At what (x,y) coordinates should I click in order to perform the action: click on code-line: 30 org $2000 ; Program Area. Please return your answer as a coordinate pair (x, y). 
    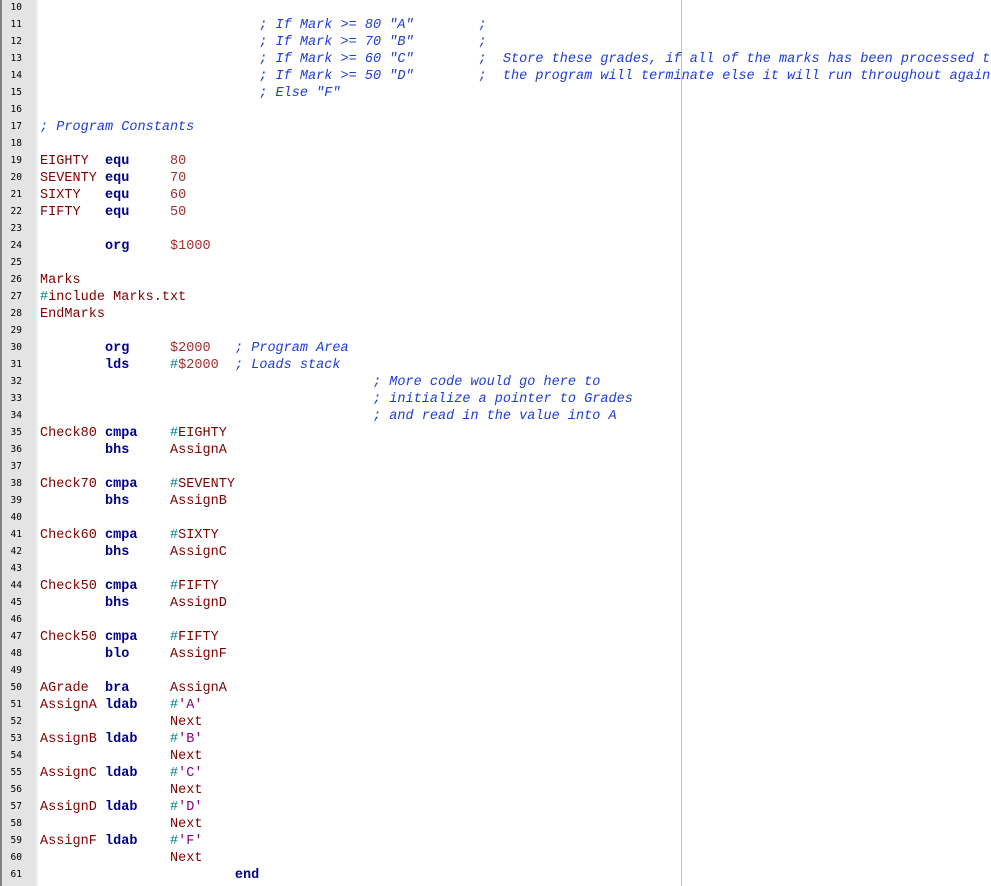
    Looking at the image, I should click on (495, 348).